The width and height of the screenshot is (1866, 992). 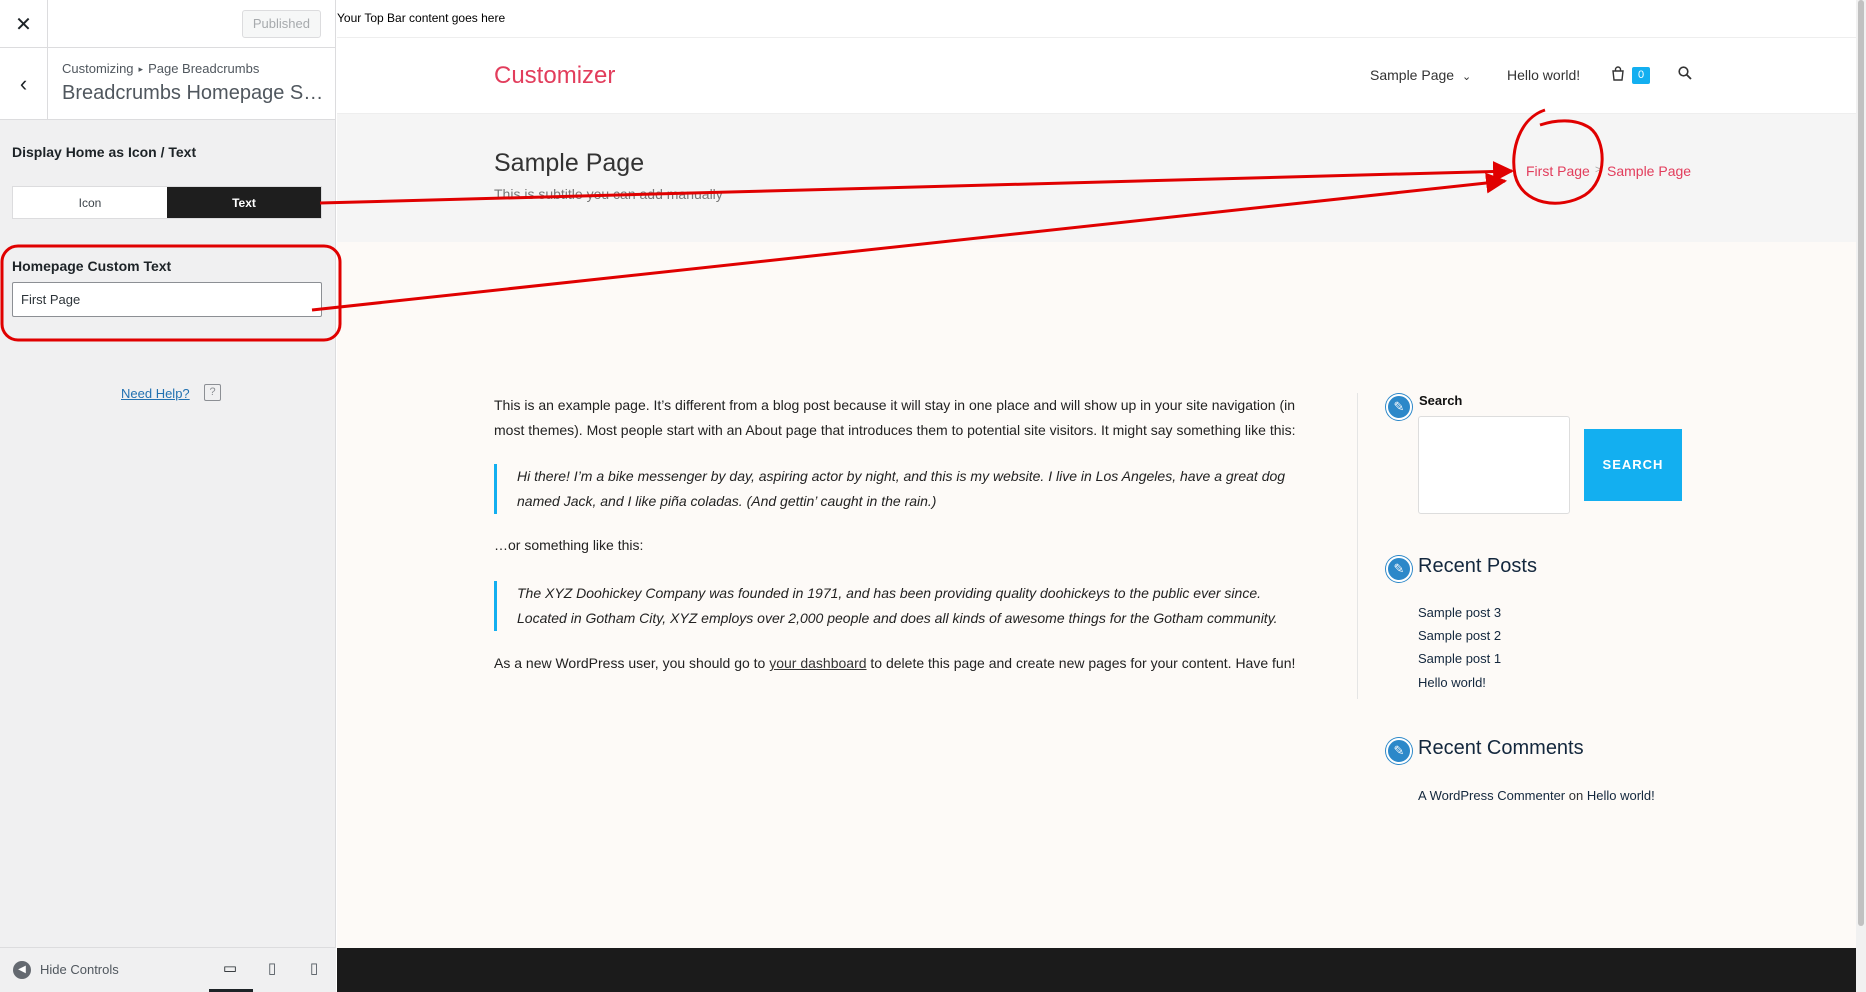 What do you see at coordinates (24, 84) in the screenshot?
I see `chevron-left-icon: ‹` at bounding box center [24, 84].